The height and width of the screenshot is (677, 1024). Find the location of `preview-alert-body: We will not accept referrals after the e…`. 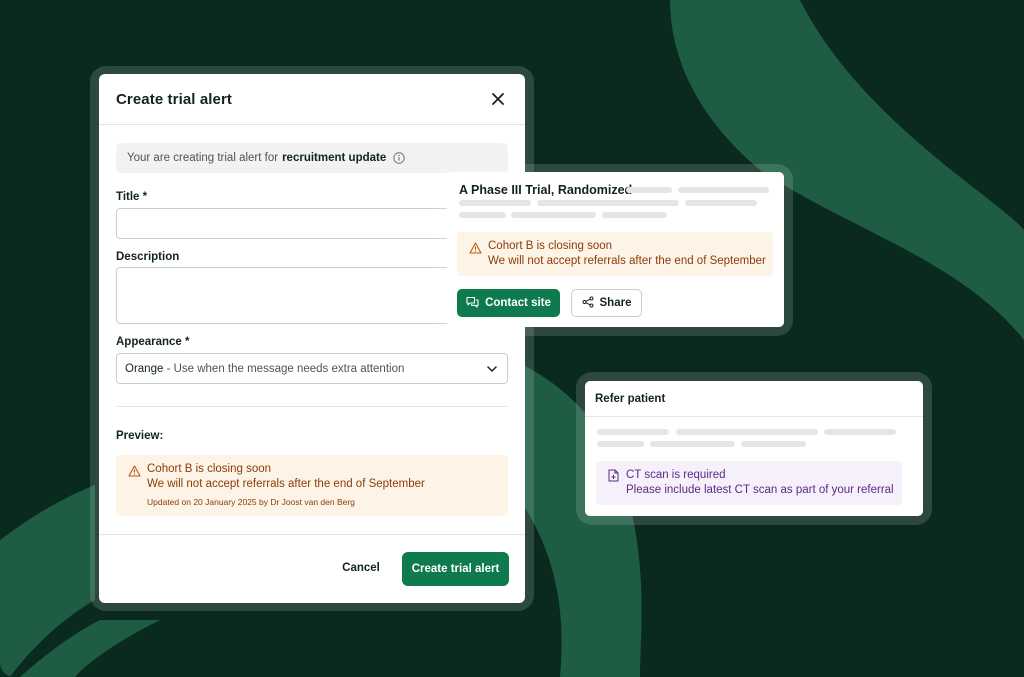

preview-alert-body: We will not accept referrals after the e… is located at coordinates (286, 484).